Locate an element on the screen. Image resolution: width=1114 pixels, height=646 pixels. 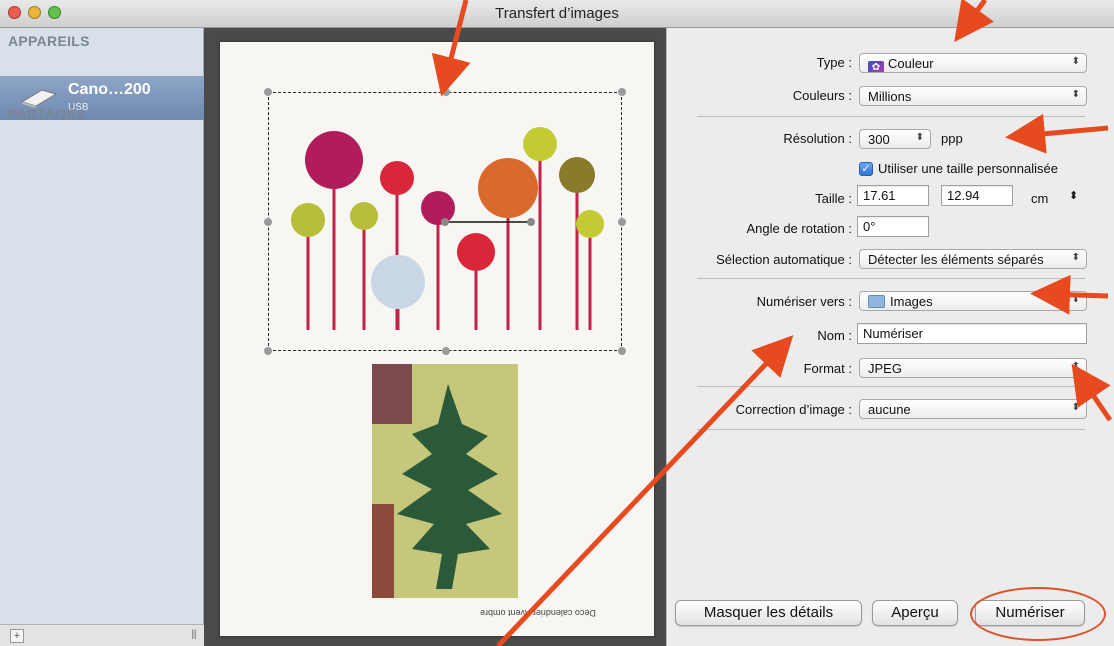
crop-handle-top-right is located at coordinates (622, 92).